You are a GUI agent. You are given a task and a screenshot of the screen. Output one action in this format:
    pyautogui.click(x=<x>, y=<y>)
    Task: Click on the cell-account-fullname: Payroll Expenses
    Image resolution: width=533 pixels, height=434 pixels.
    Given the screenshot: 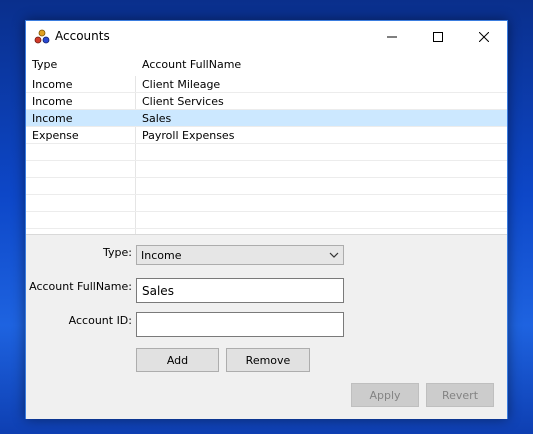 What is the action you would take?
    pyautogui.click(x=188, y=135)
    